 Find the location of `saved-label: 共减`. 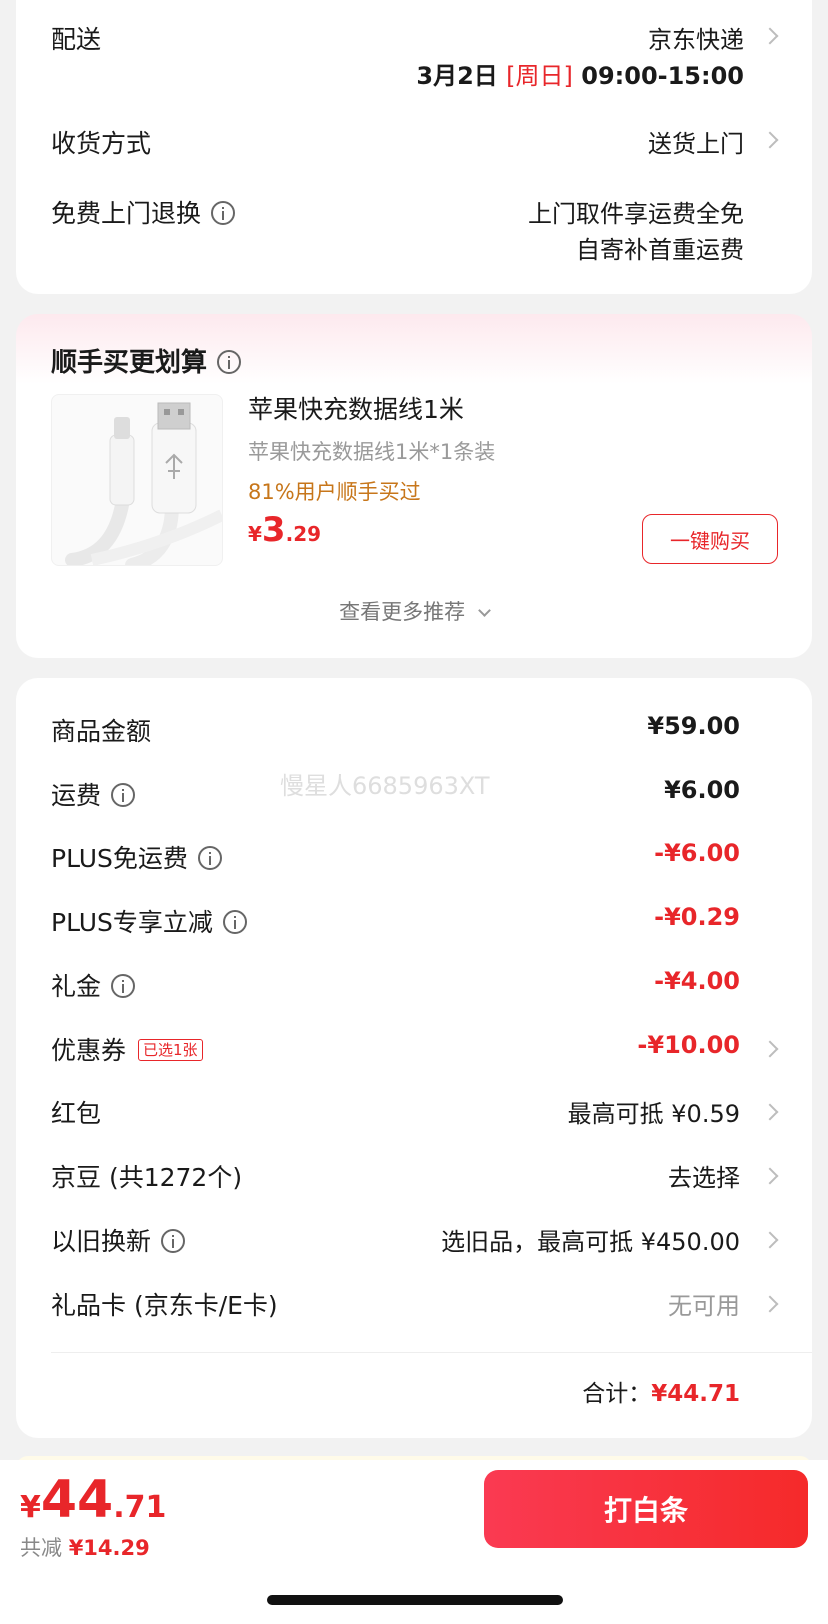

saved-label: 共减 is located at coordinates (41, 1548).